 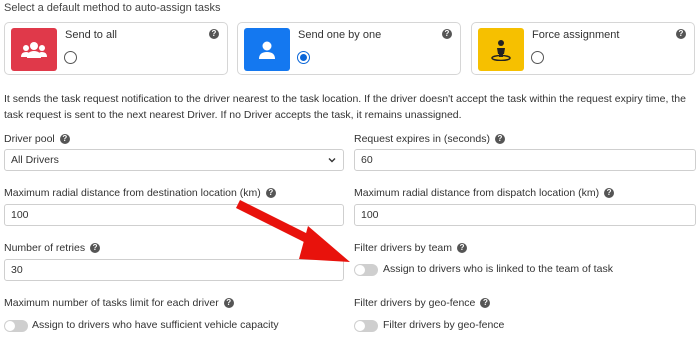 What do you see at coordinates (292, 230) in the screenshot?
I see `annotation-arrow-icon` at bounding box center [292, 230].